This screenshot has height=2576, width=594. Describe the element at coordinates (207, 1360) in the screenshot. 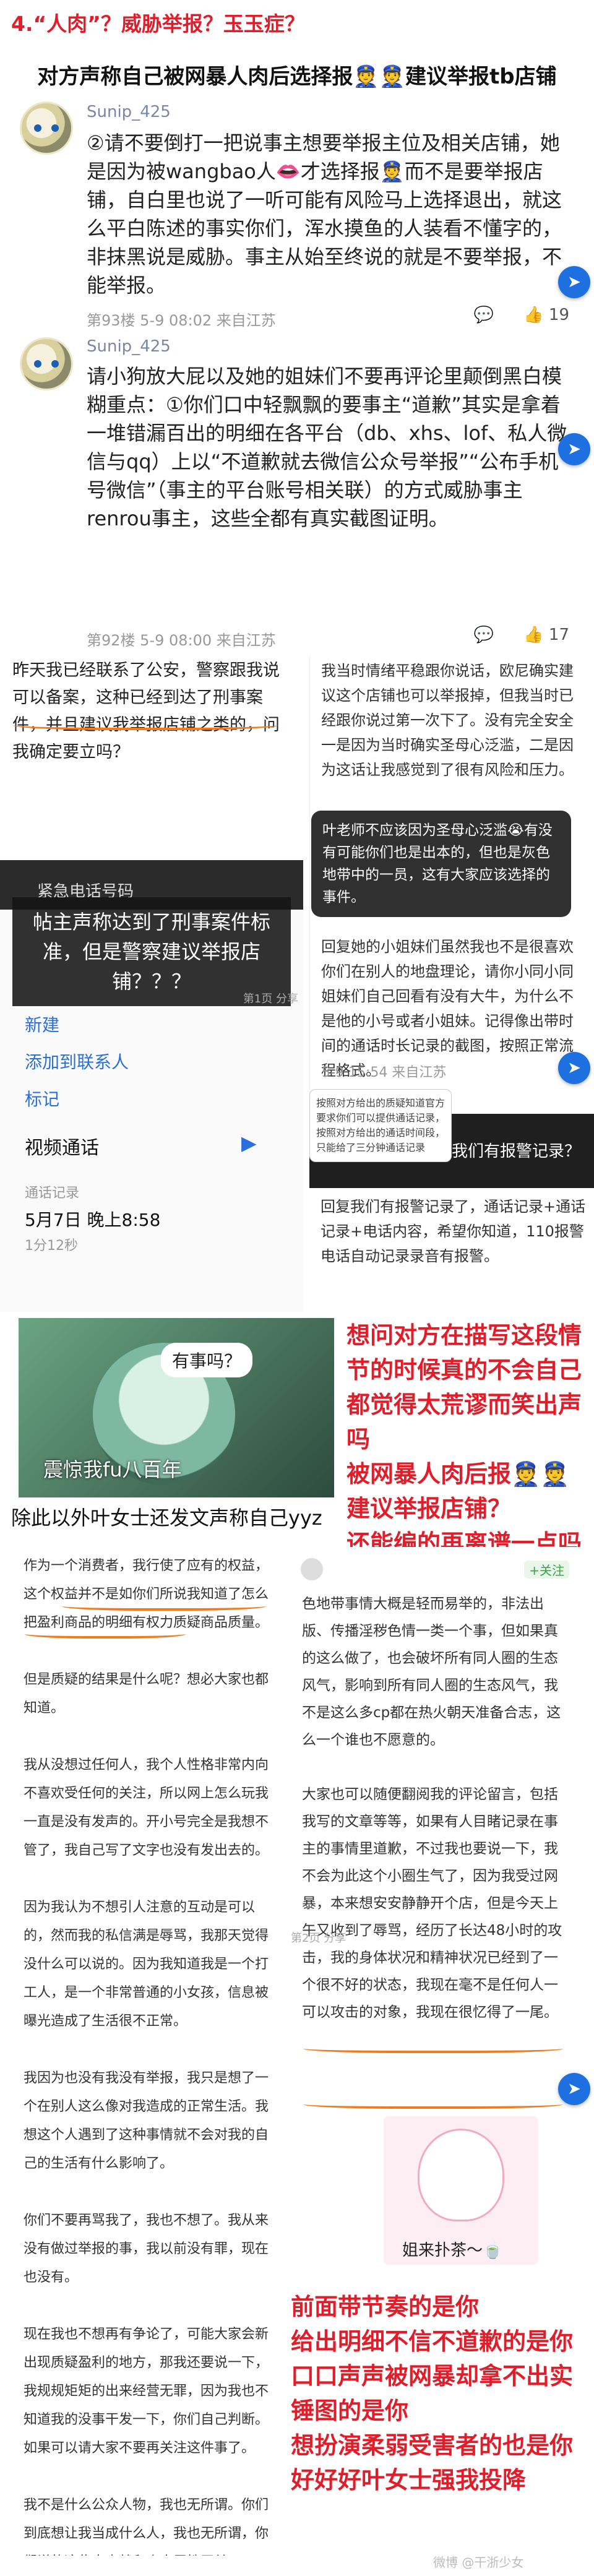

I see `meme-bubble: 有事吗？` at that location.